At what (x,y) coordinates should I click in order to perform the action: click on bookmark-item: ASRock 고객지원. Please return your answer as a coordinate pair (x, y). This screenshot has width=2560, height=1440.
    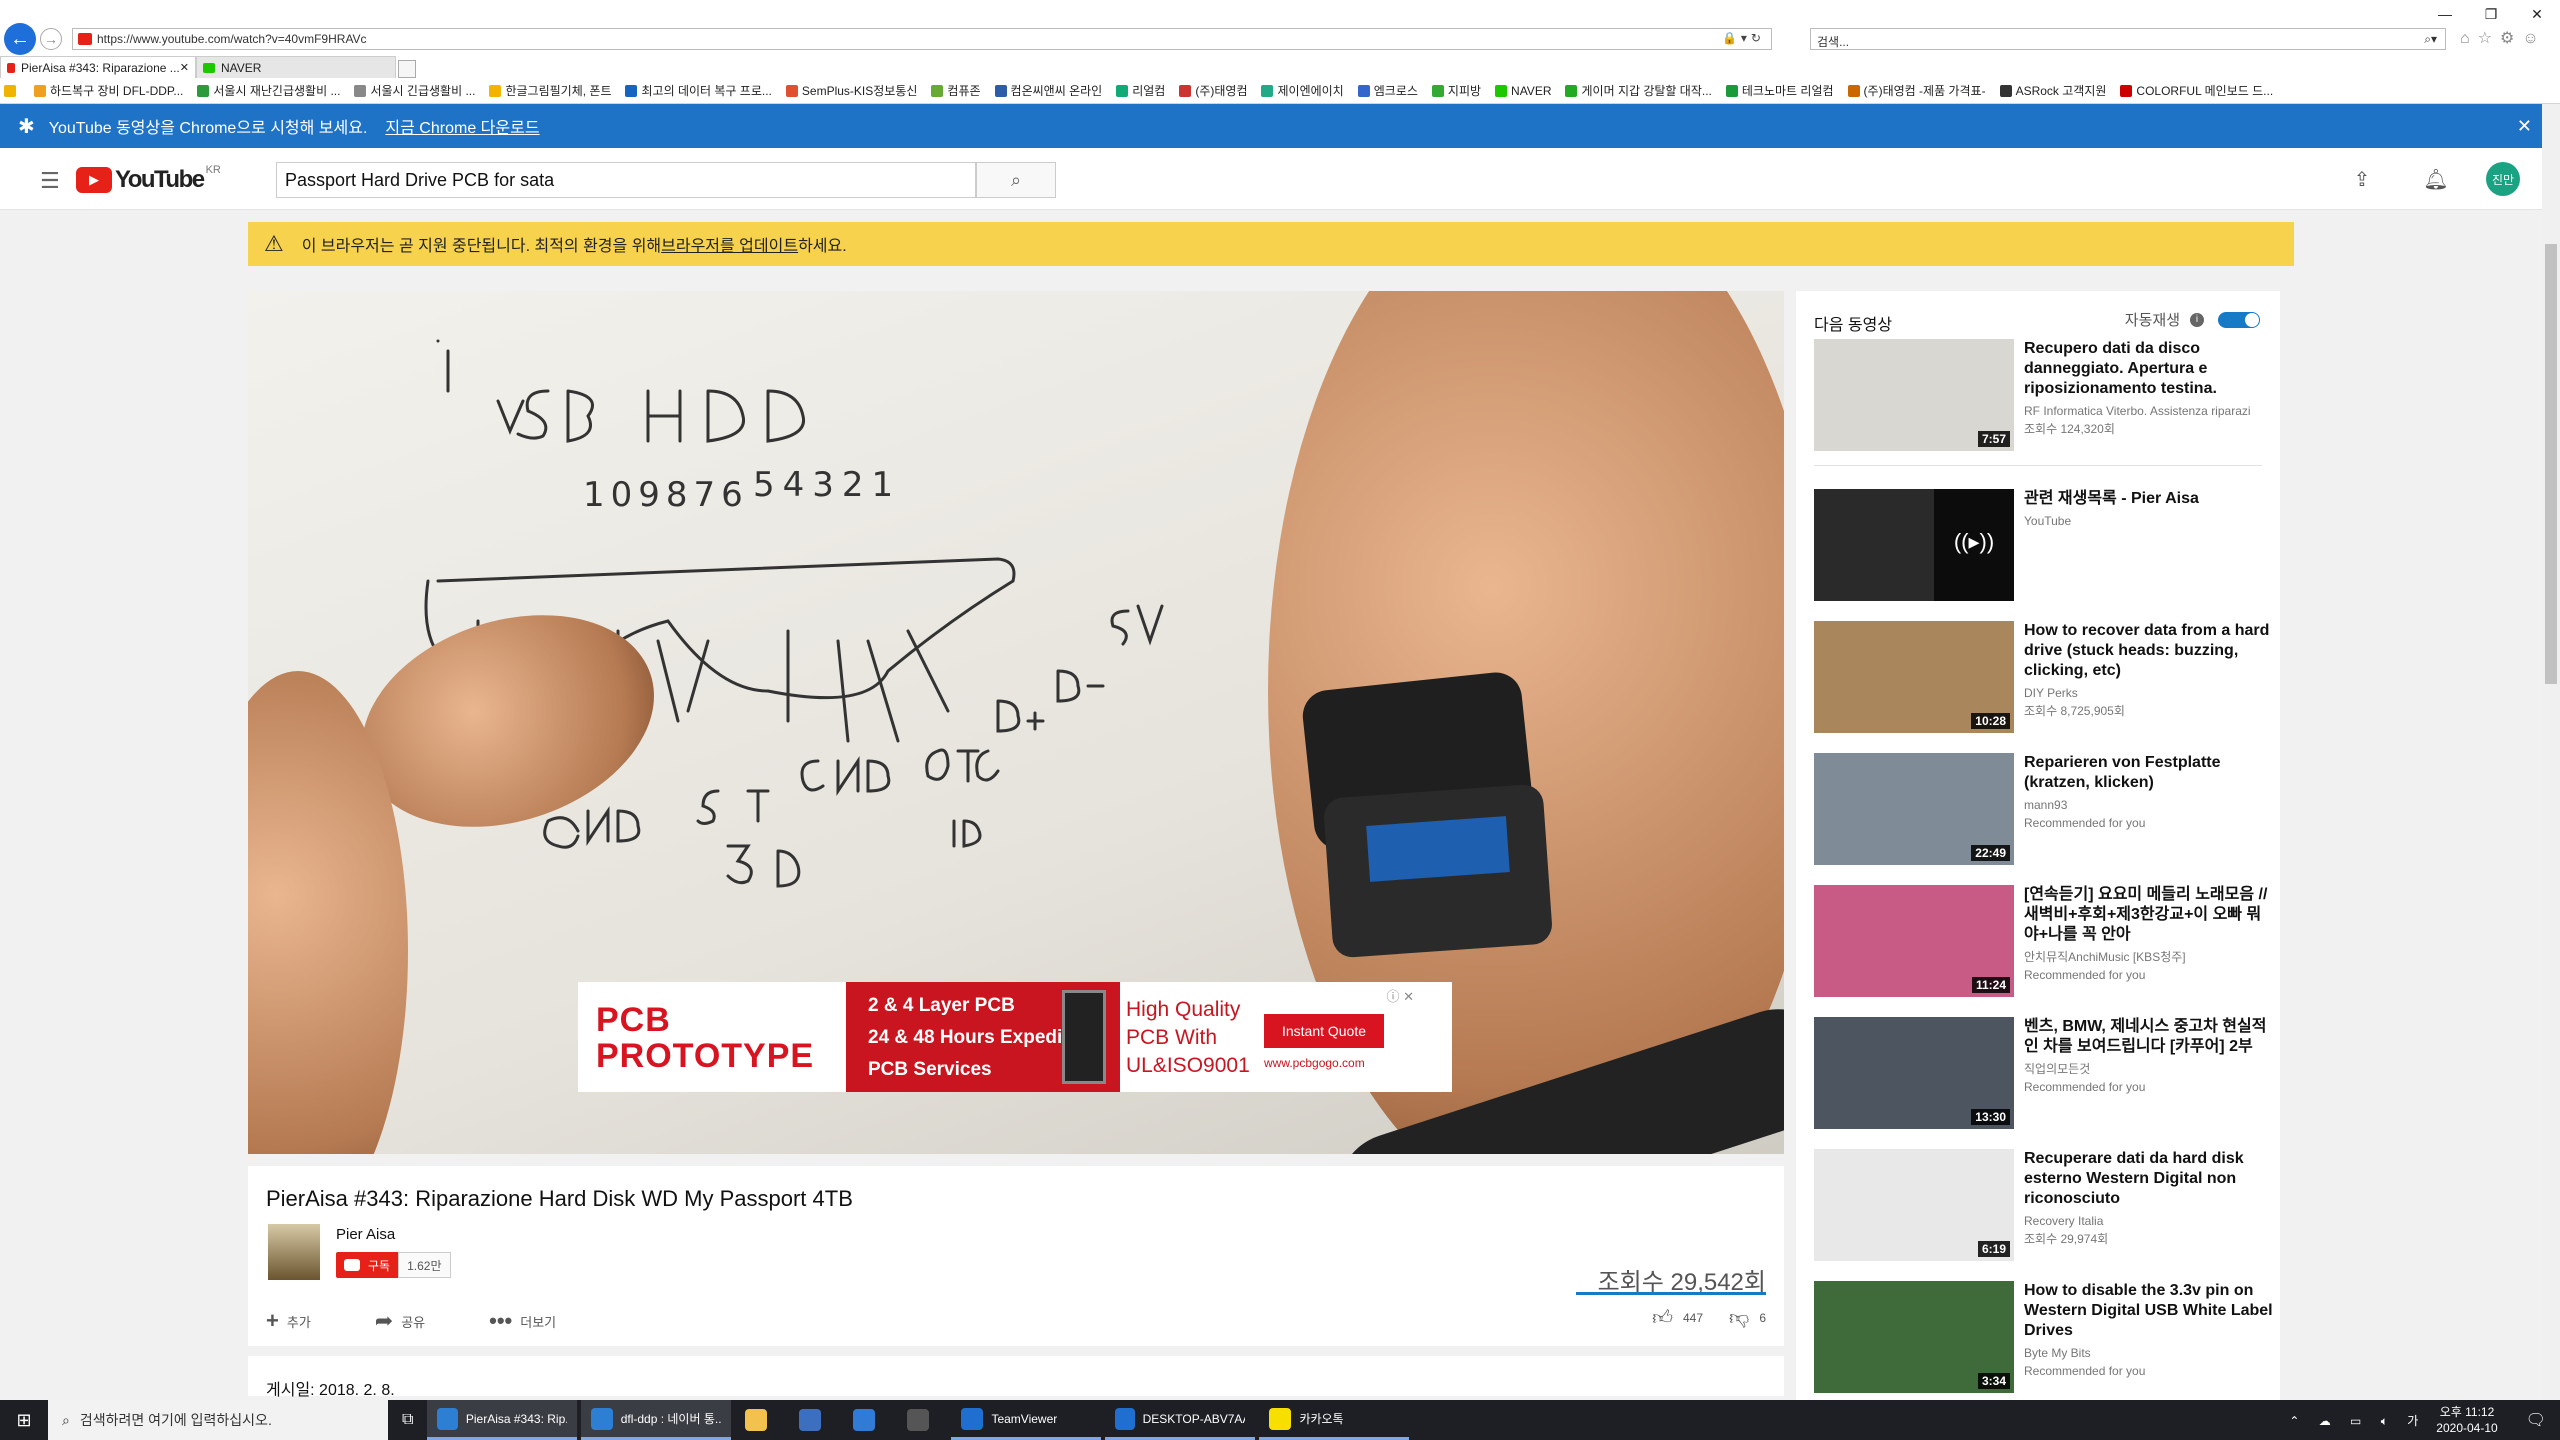
    Looking at the image, I should click on (2052, 90).